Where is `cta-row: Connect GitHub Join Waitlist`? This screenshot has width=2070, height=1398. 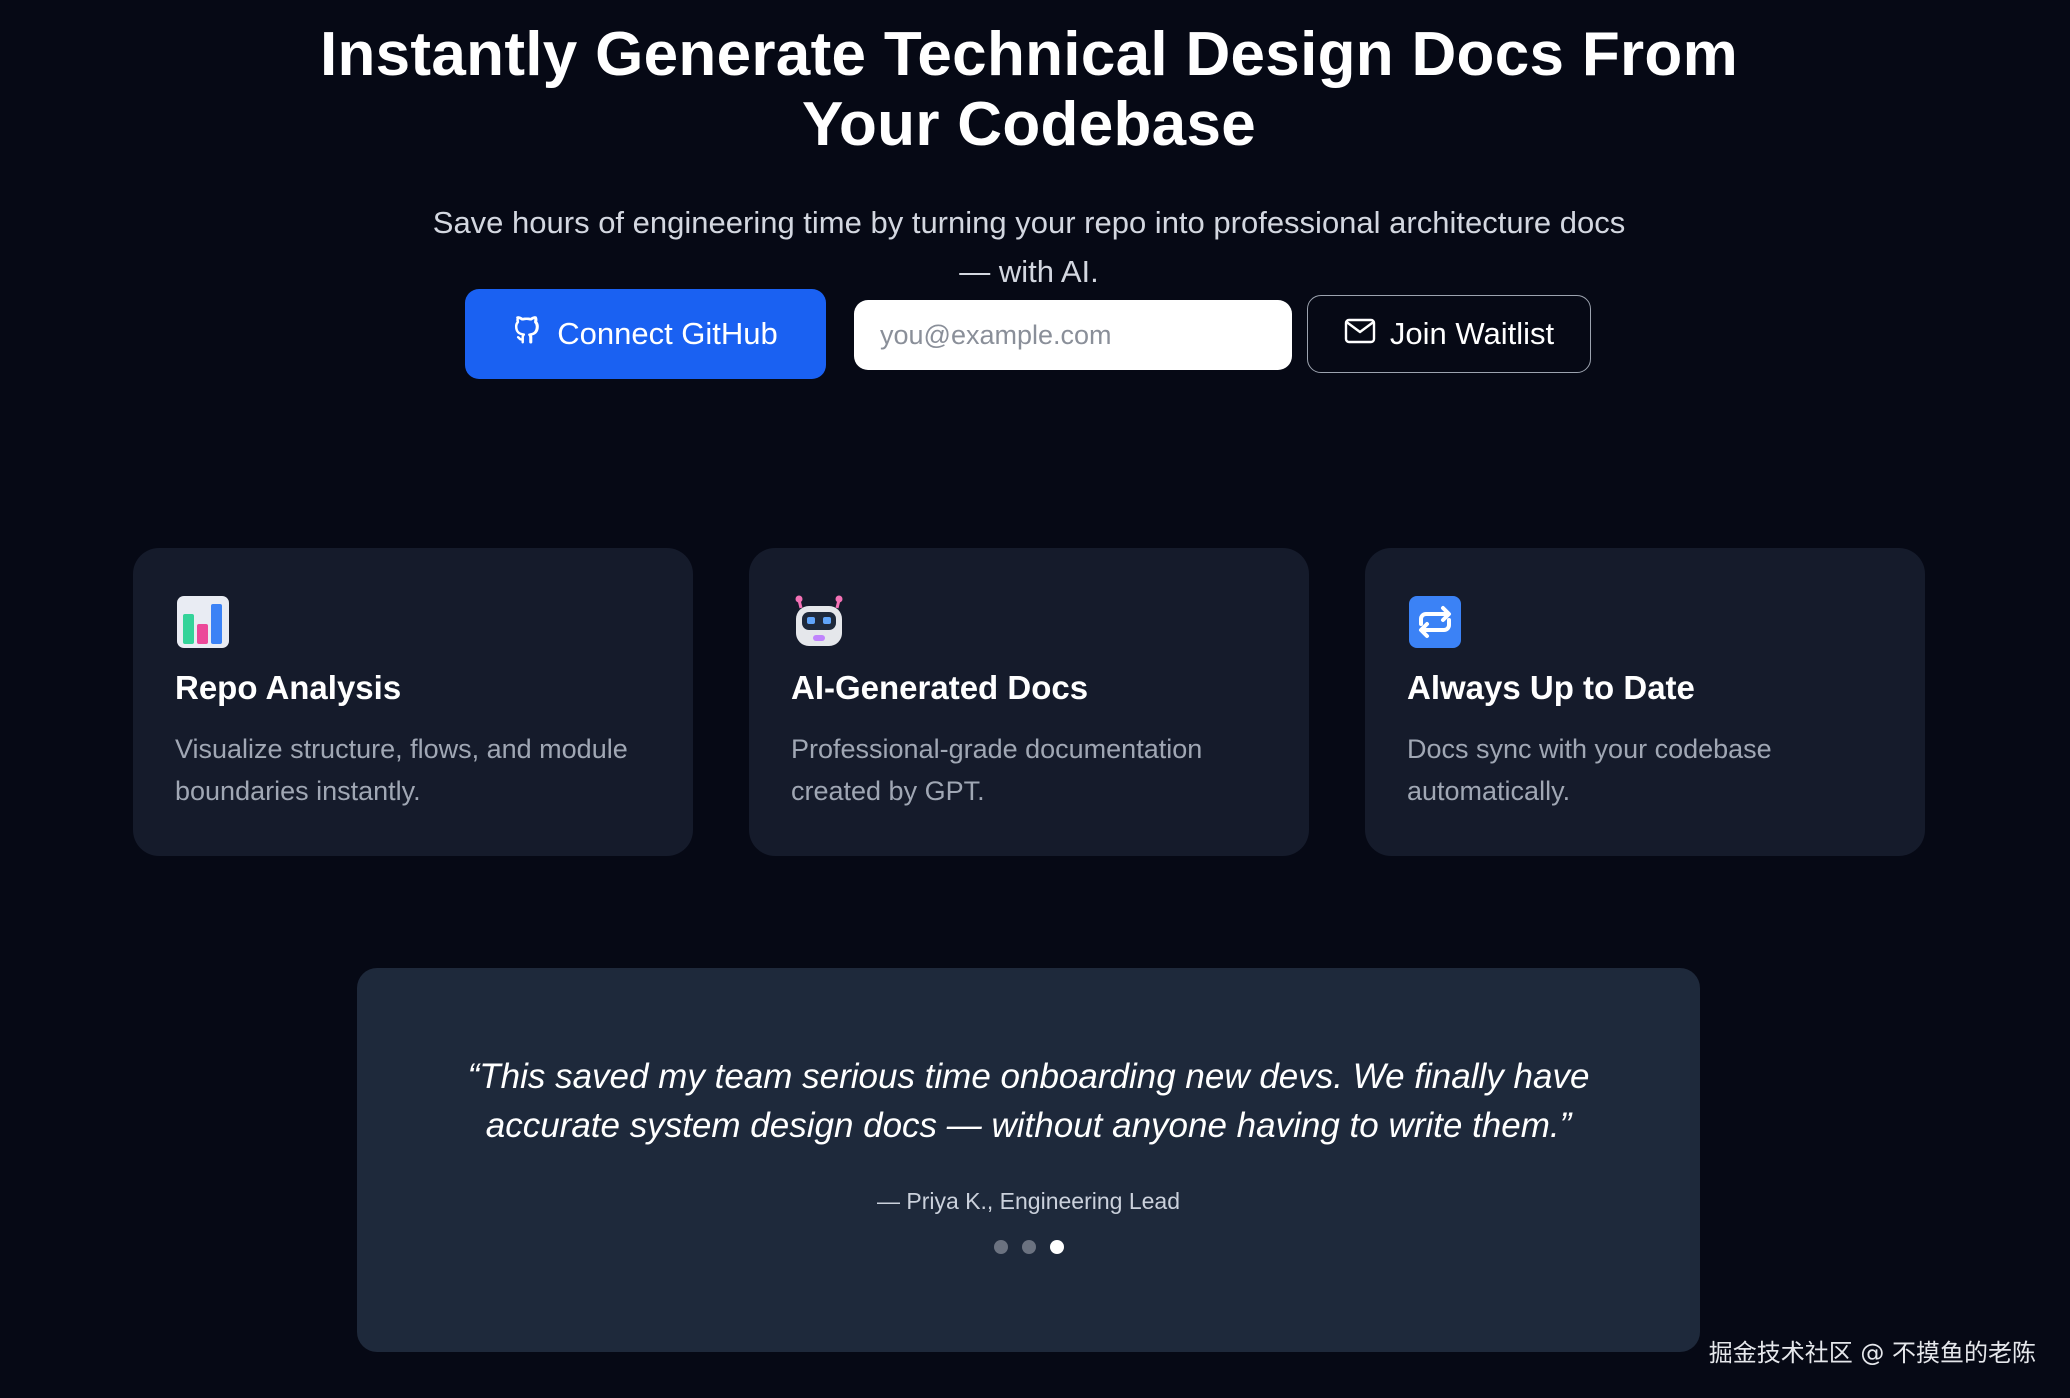
cta-row: Connect GitHub Join Waitlist is located at coordinates (1065, 335).